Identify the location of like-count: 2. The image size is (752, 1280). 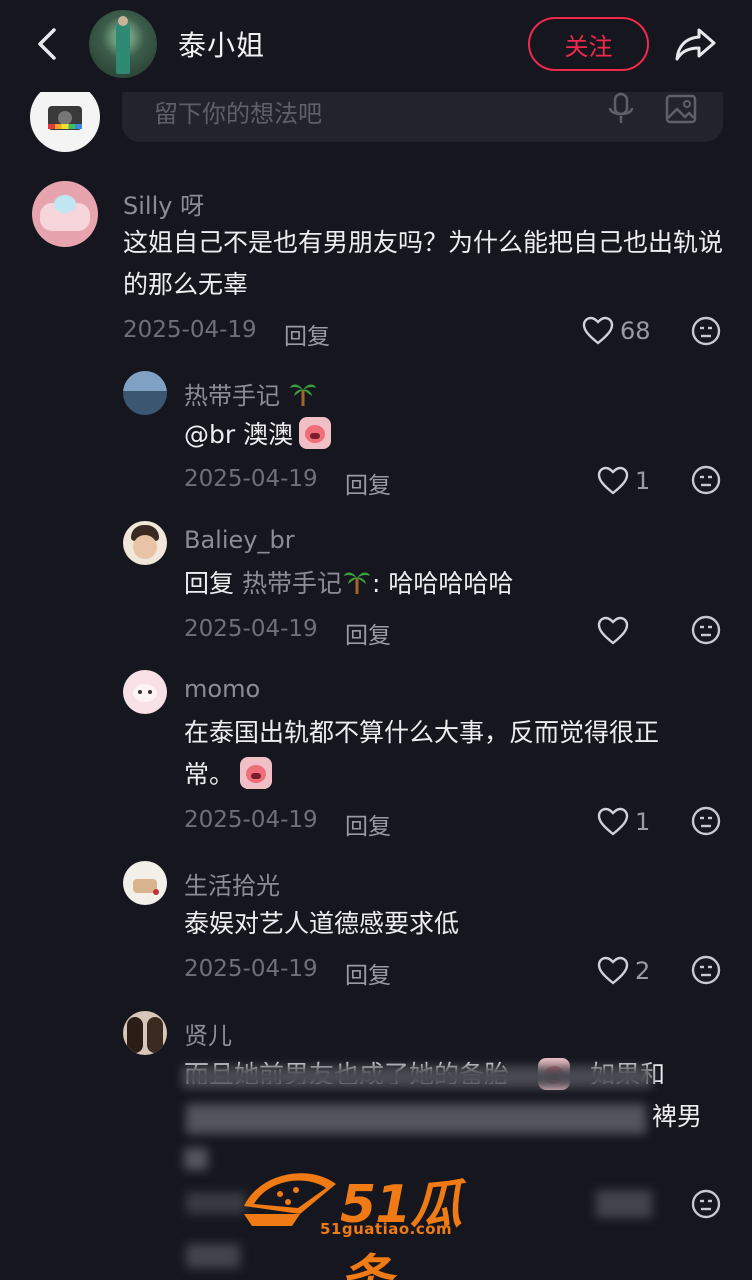
(643, 971).